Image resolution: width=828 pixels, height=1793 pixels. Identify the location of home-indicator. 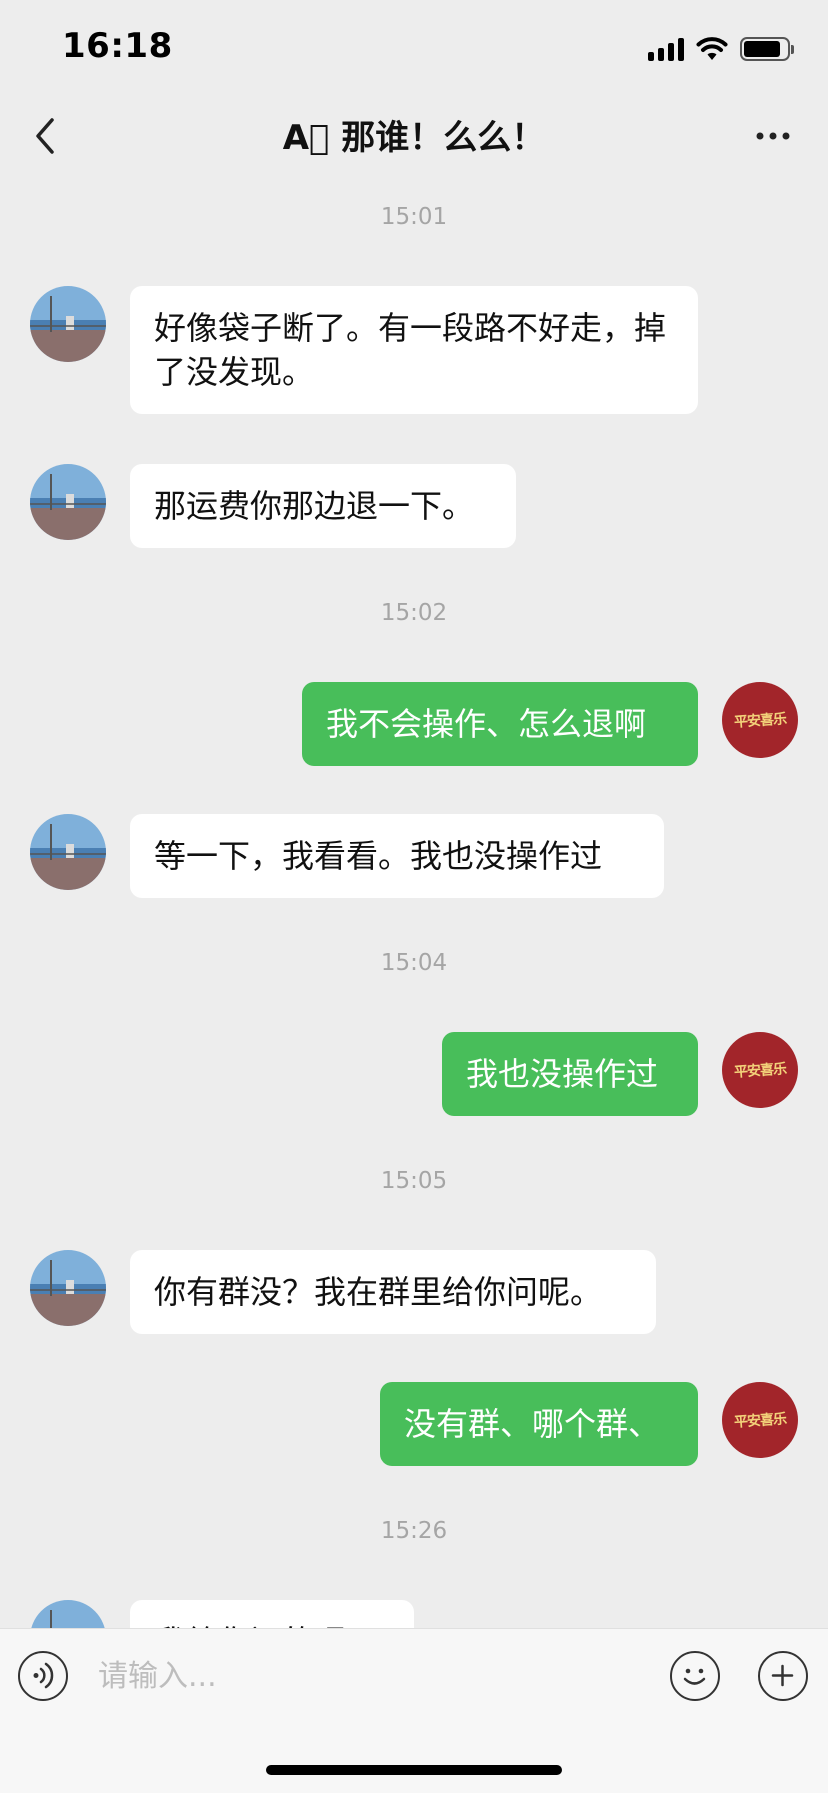
(414, 1770).